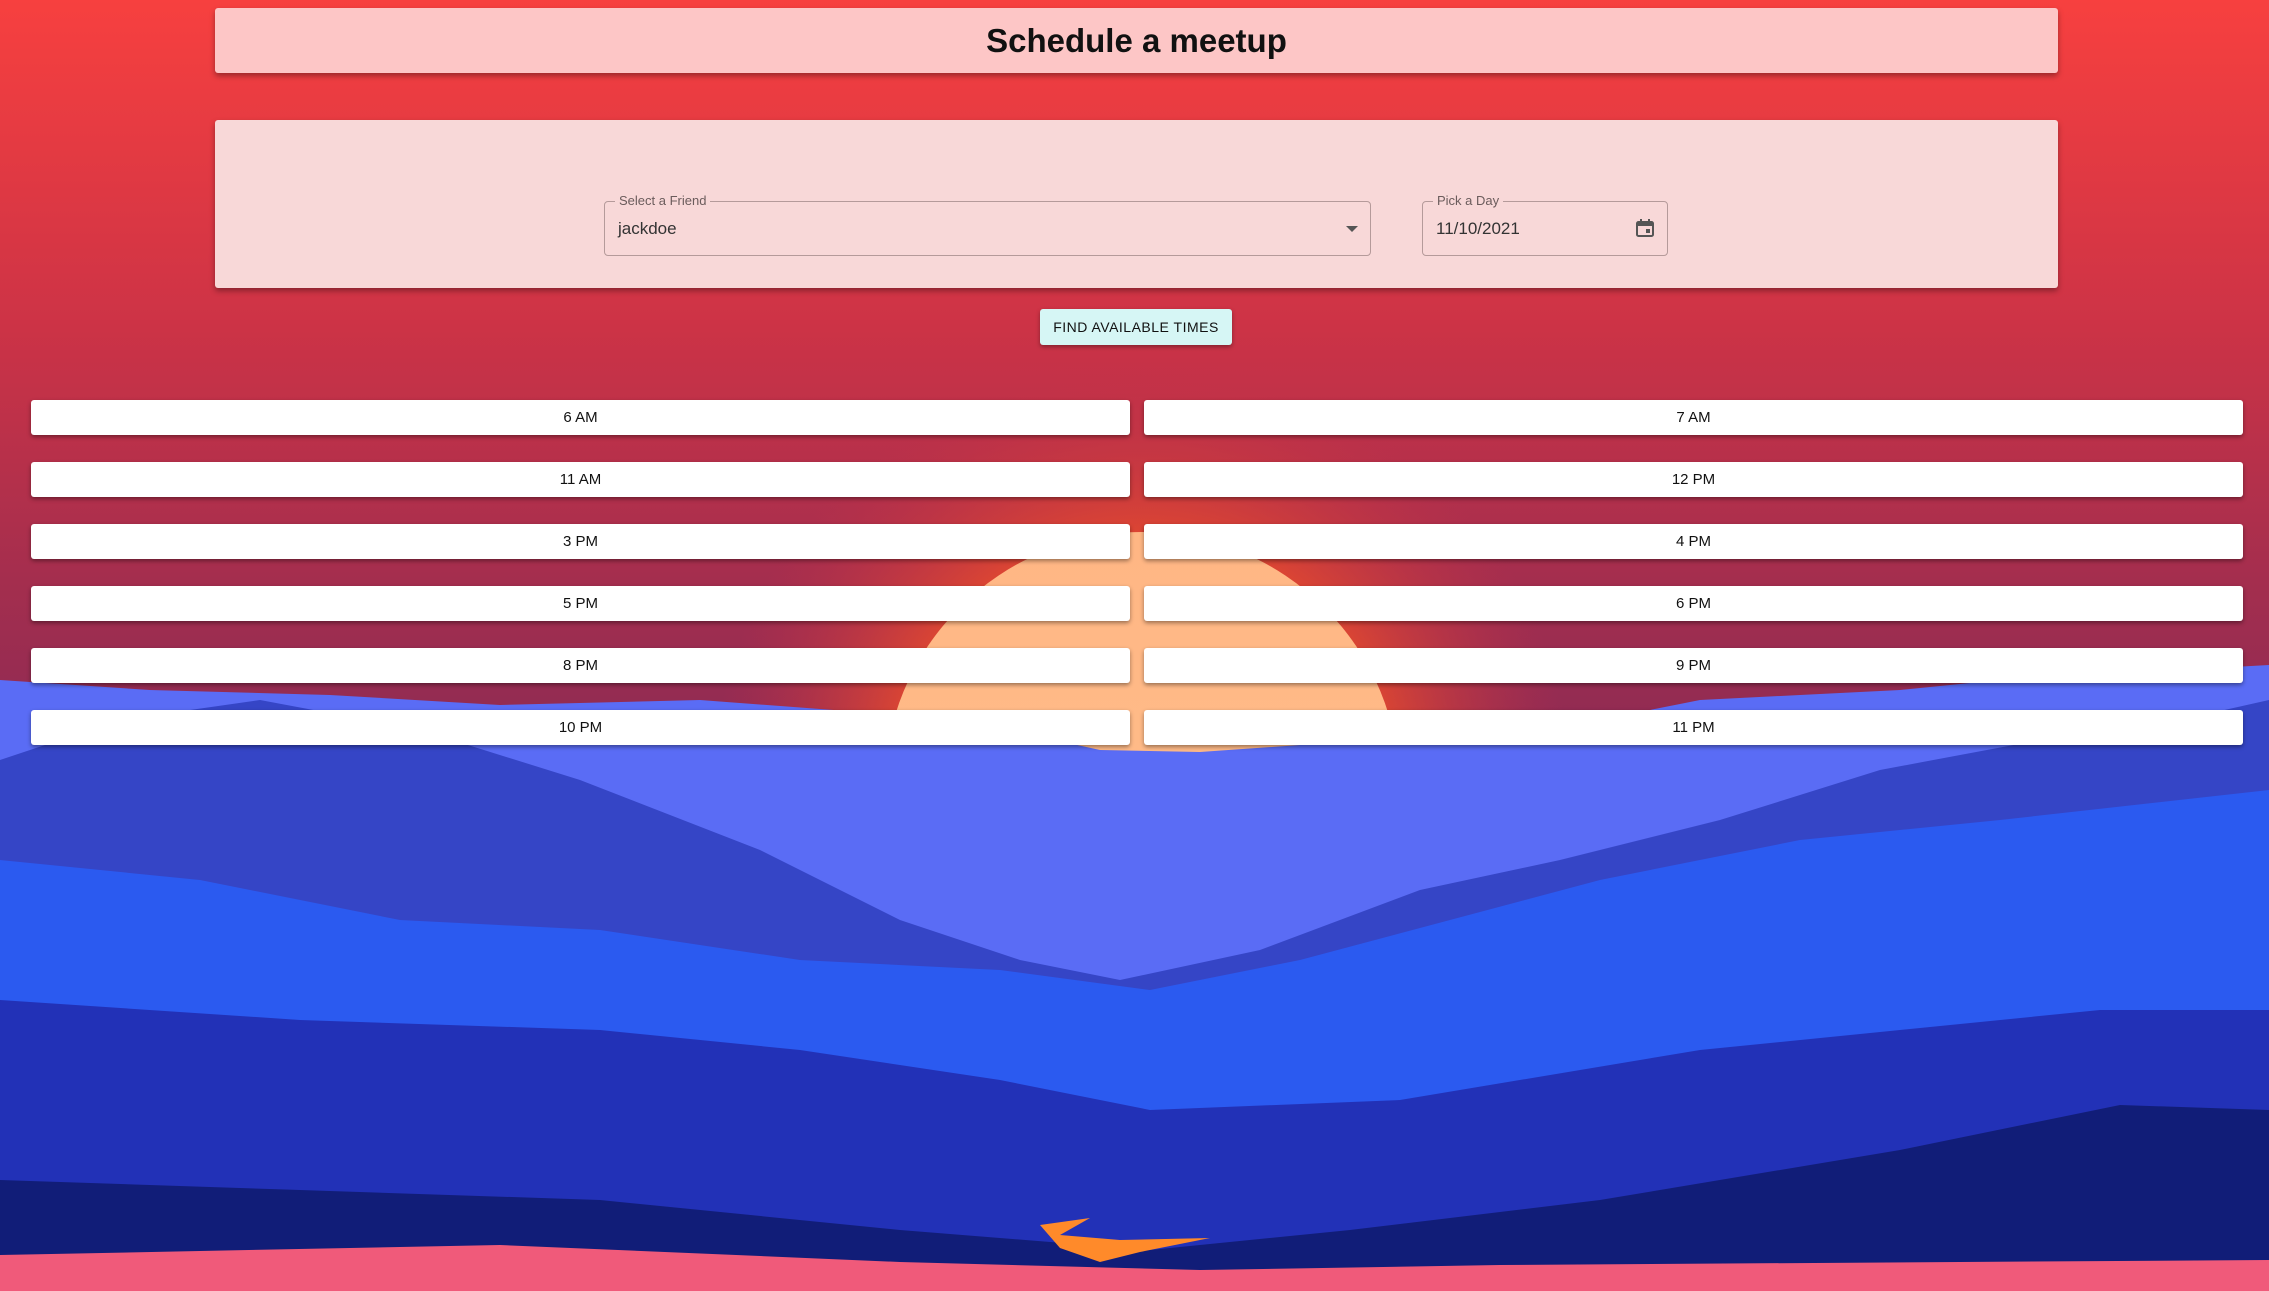 This screenshot has height=1291, width=2269. Describe the element at coordinates (580, 665) in the screenshot. I see `time-slot-button: 8 PM` at that location.